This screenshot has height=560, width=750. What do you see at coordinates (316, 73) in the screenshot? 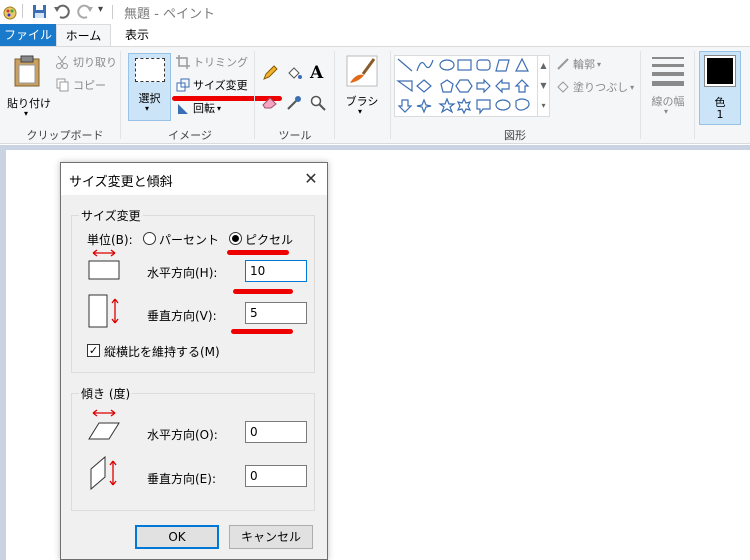
I see `text-icon: A` at bounding box center [316, 73].